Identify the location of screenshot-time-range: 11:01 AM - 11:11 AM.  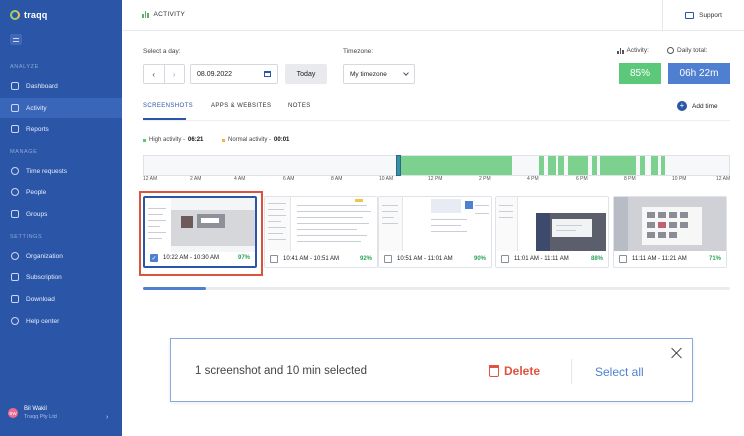
(541, 259).